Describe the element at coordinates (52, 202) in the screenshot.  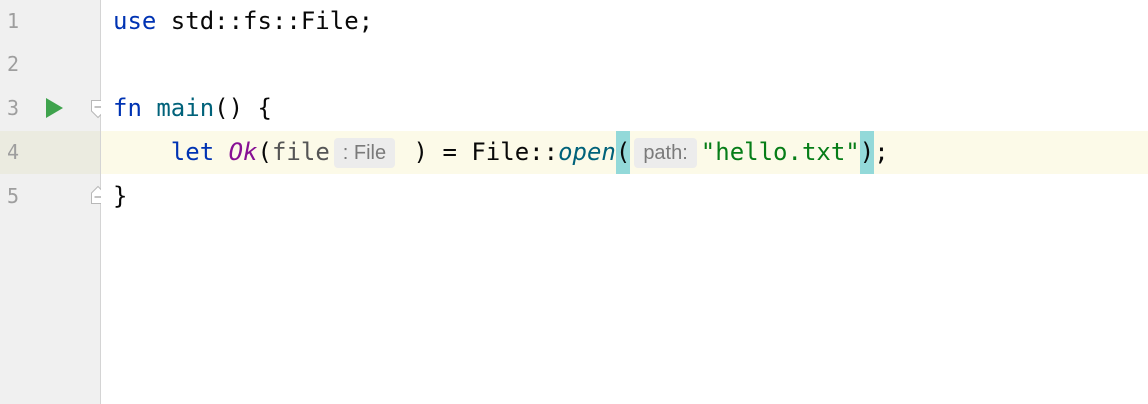
I see `editor-gutter: 1 2 3 4 5` at that location.